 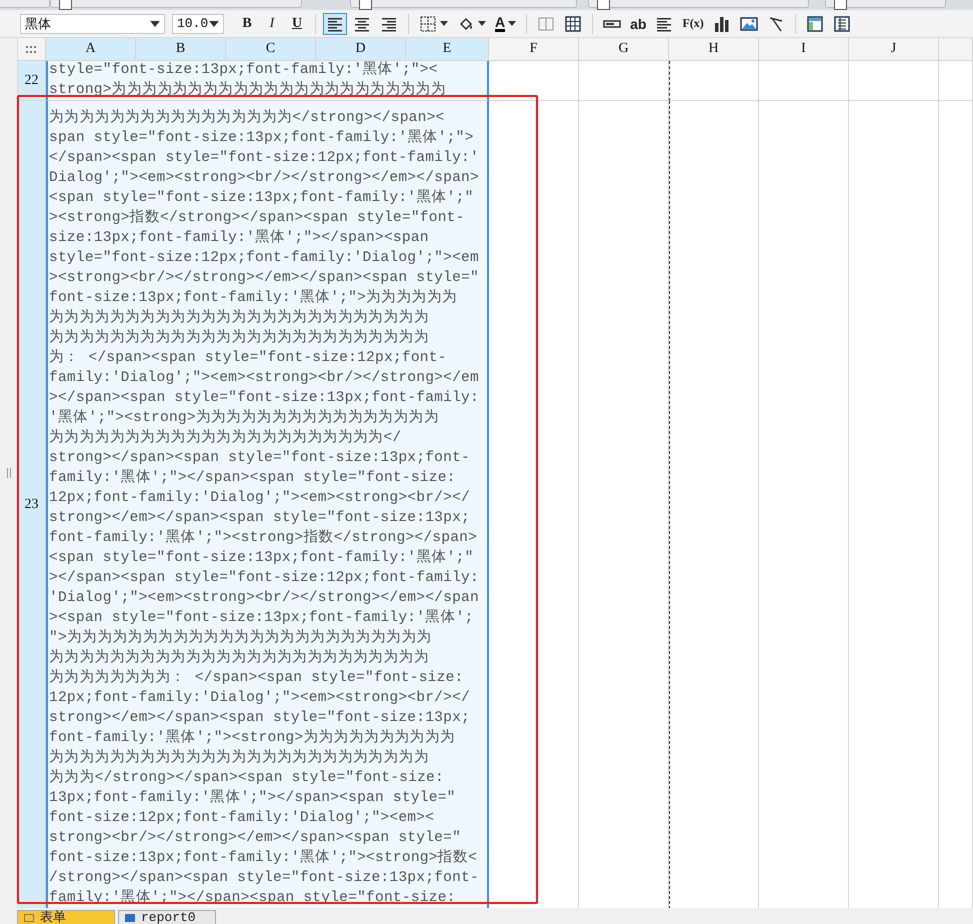 What do you see at coordinates (248, 358) in the screenshot?
I see `cell-text-line: 为： </span><span style="font-size:12px;font-` at bounding box center [248, 358].